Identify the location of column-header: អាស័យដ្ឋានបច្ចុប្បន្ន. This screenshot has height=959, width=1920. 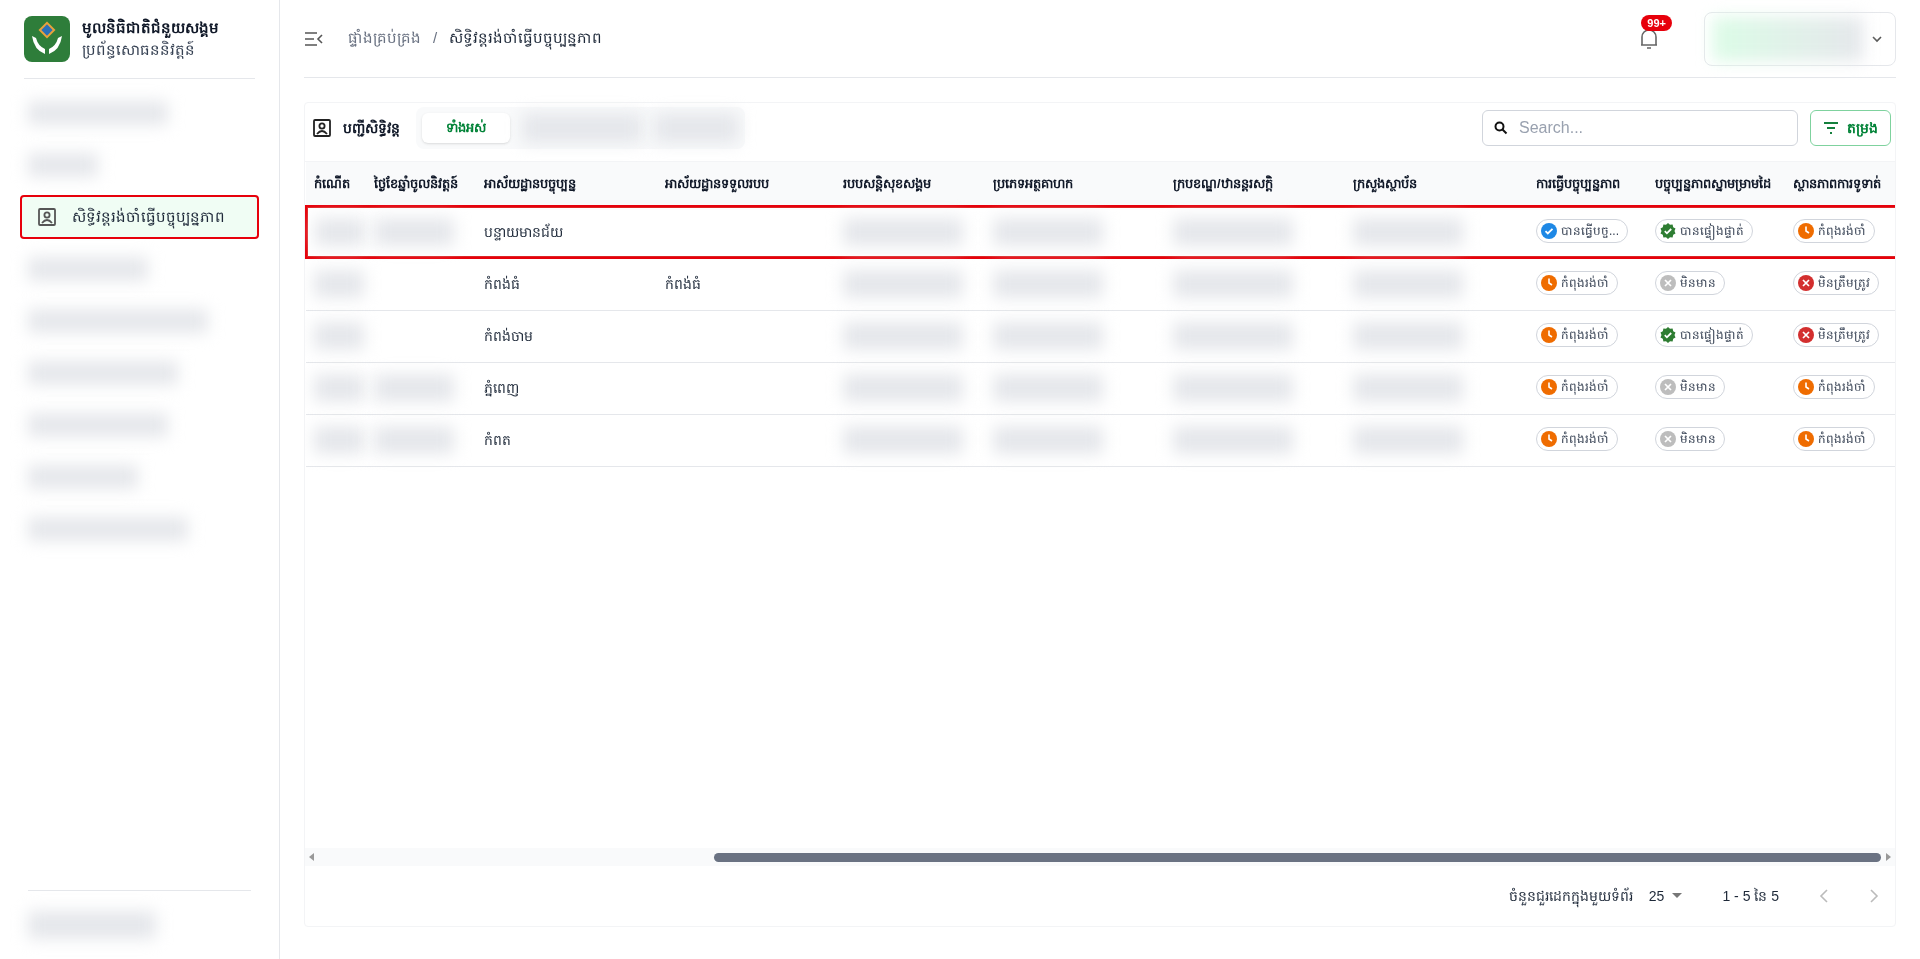
(566, 184).